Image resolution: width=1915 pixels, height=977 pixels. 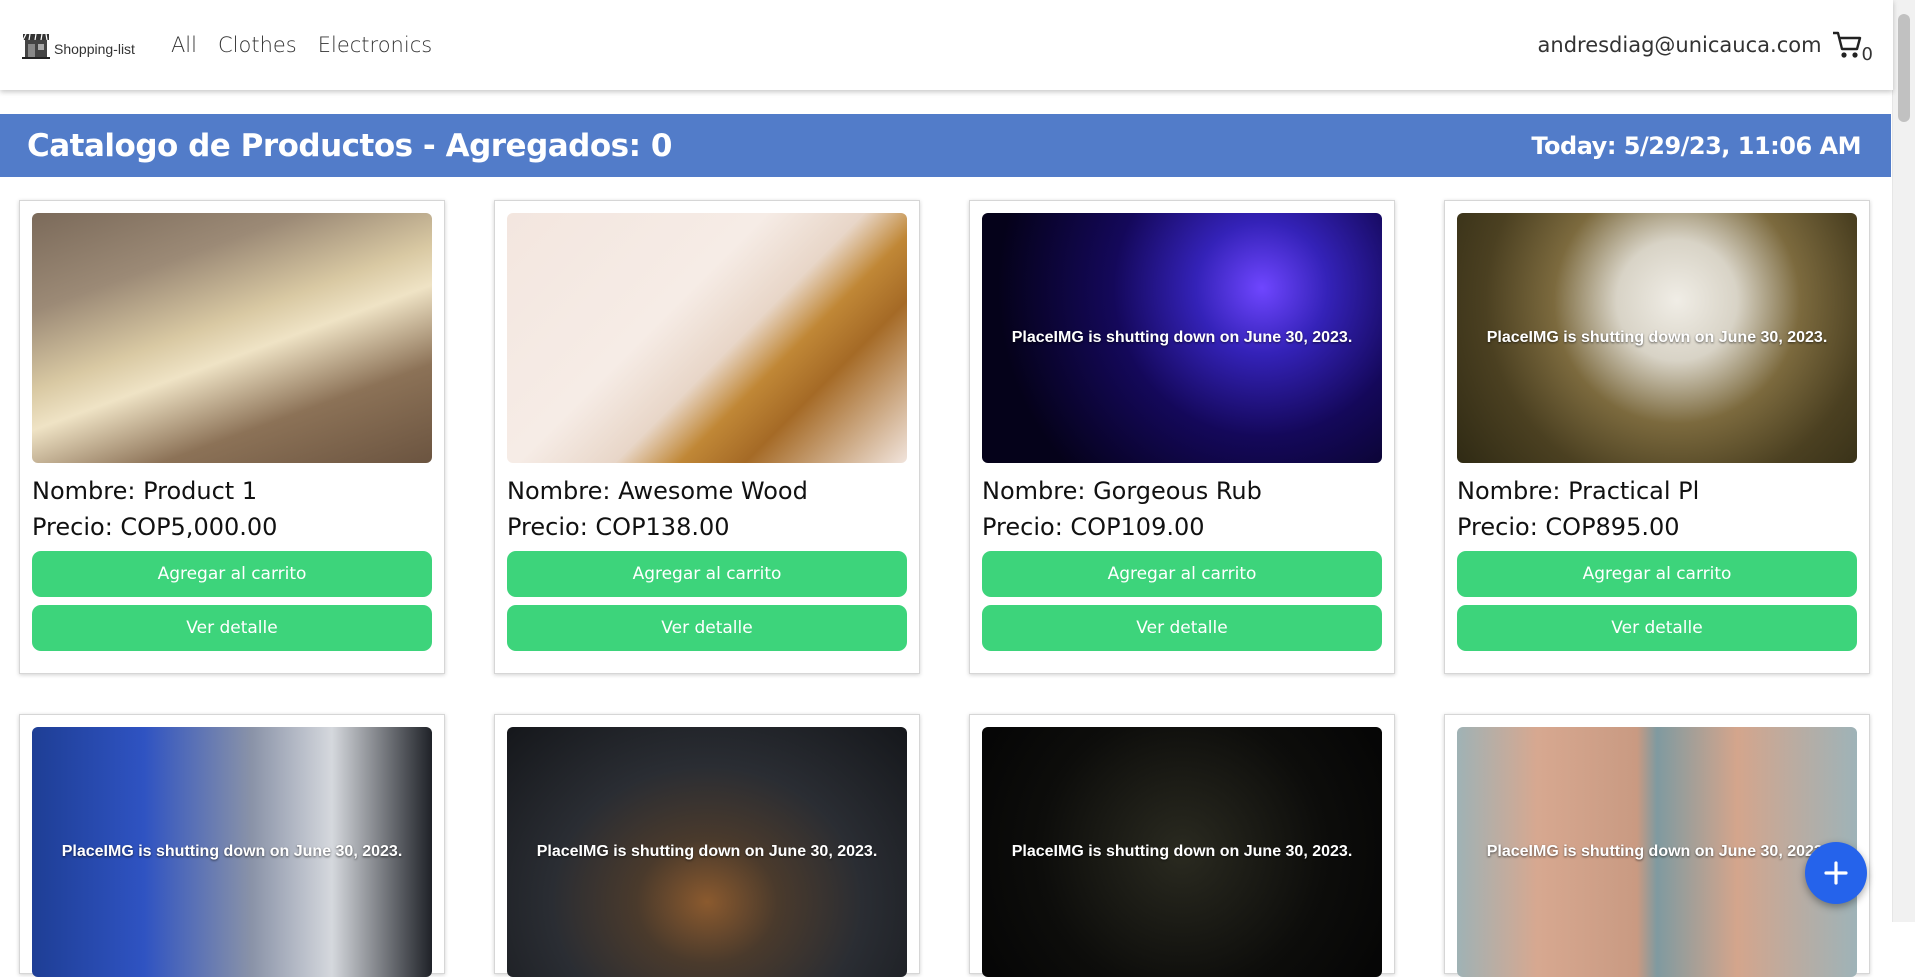 I want to click on brand: Shopping-list, so click(x=77, y=45).